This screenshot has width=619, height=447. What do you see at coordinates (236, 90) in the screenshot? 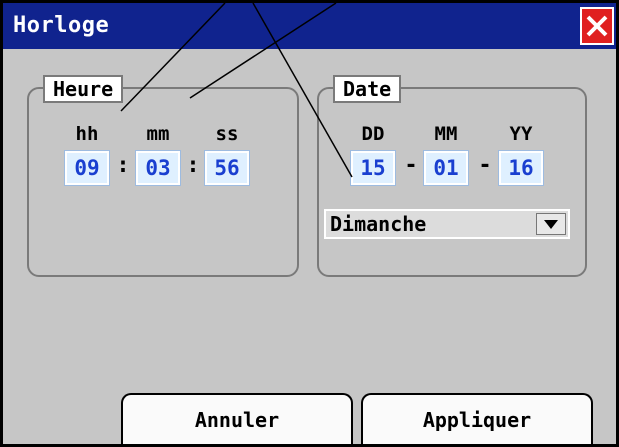
I see `annotation-lines` at bounding box center [236, 90].